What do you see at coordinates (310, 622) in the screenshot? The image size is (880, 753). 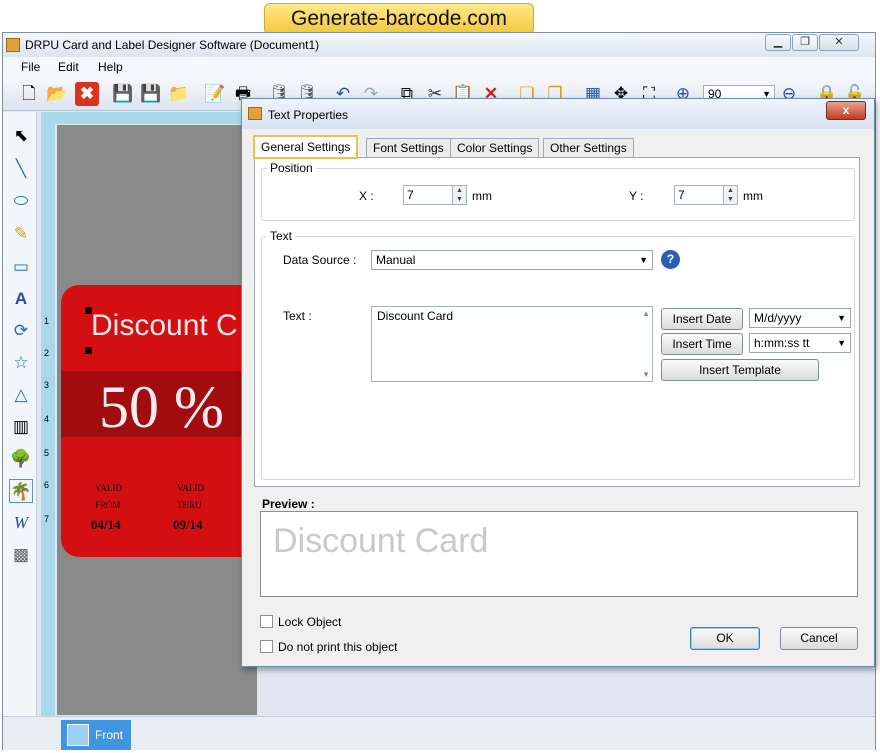 I see `lock-object-label: Lock Object` at bounding box center [310, 622].